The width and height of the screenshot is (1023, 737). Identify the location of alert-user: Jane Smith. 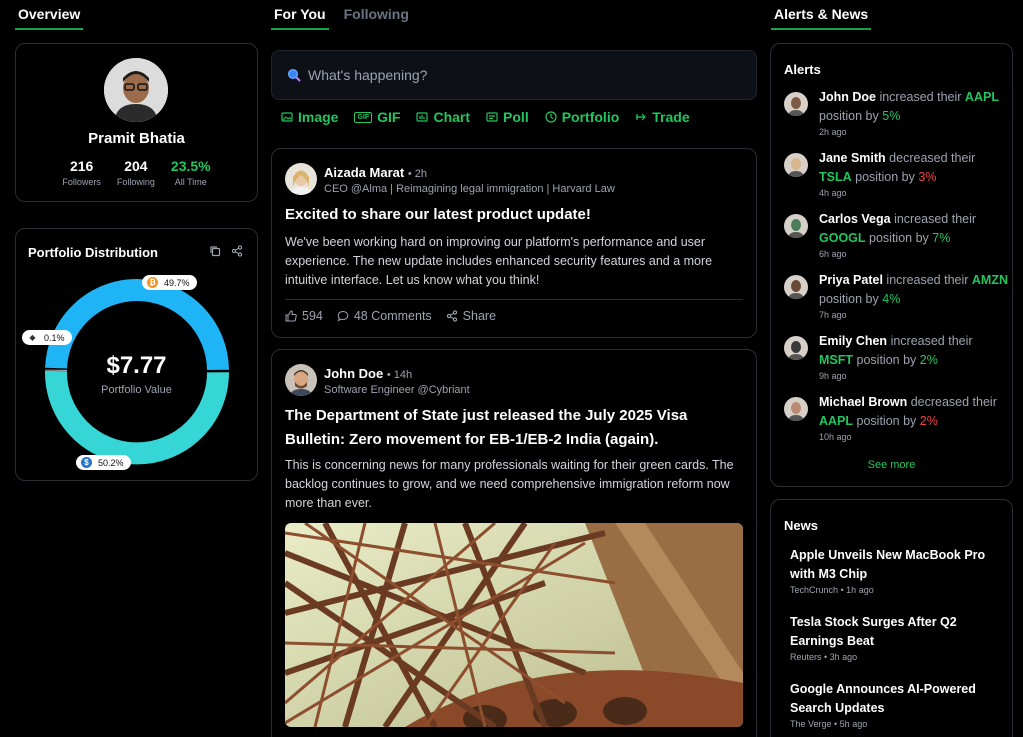
(852, 158).